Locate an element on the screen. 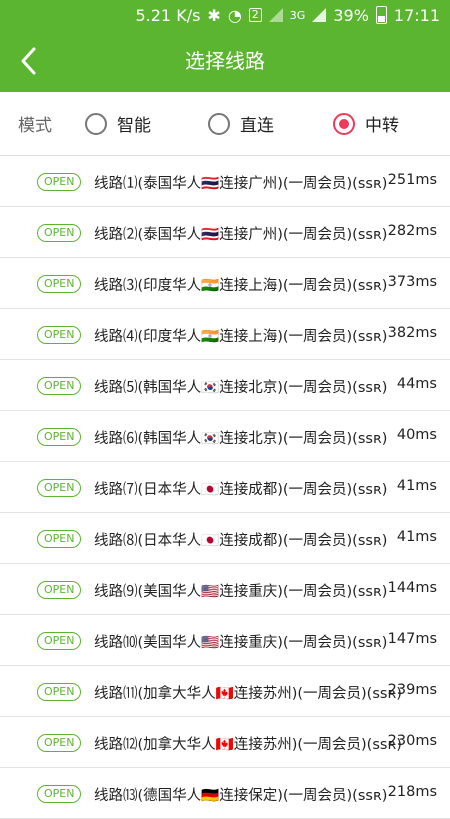 The height and width of the screenshot is (819, 450). mode-option-direct: 直连 is located at coordinates (241, 123).